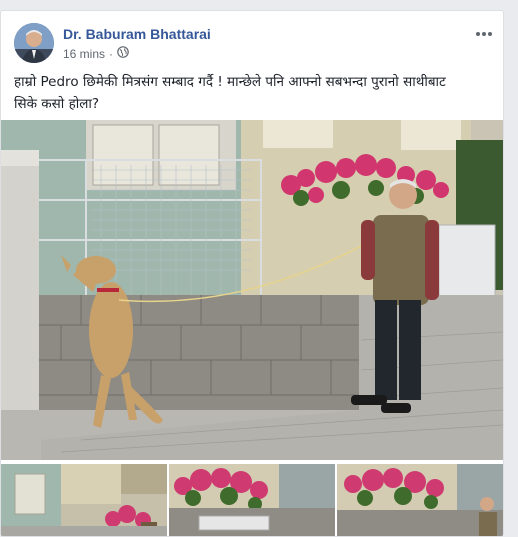 The height and width of the screenshot is (537, 518). What do you see at coordinates (137, 34) in the screenshot?
I see `author-name-link: Dr. Baburam Bhattarai` at bounding box center [137, 34].